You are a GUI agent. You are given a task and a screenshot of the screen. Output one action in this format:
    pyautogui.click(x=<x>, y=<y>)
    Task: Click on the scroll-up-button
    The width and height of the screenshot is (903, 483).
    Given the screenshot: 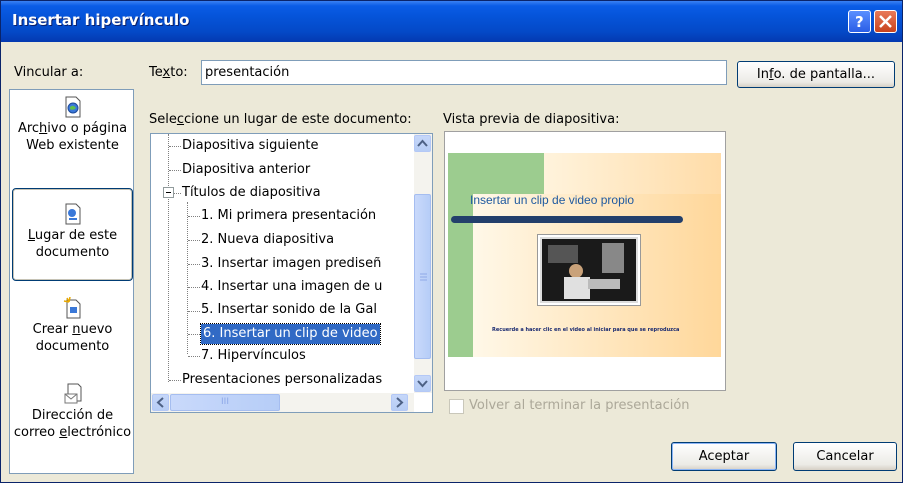 What is the action you would take?
    pyautogui.click(x=422, y=143)
    